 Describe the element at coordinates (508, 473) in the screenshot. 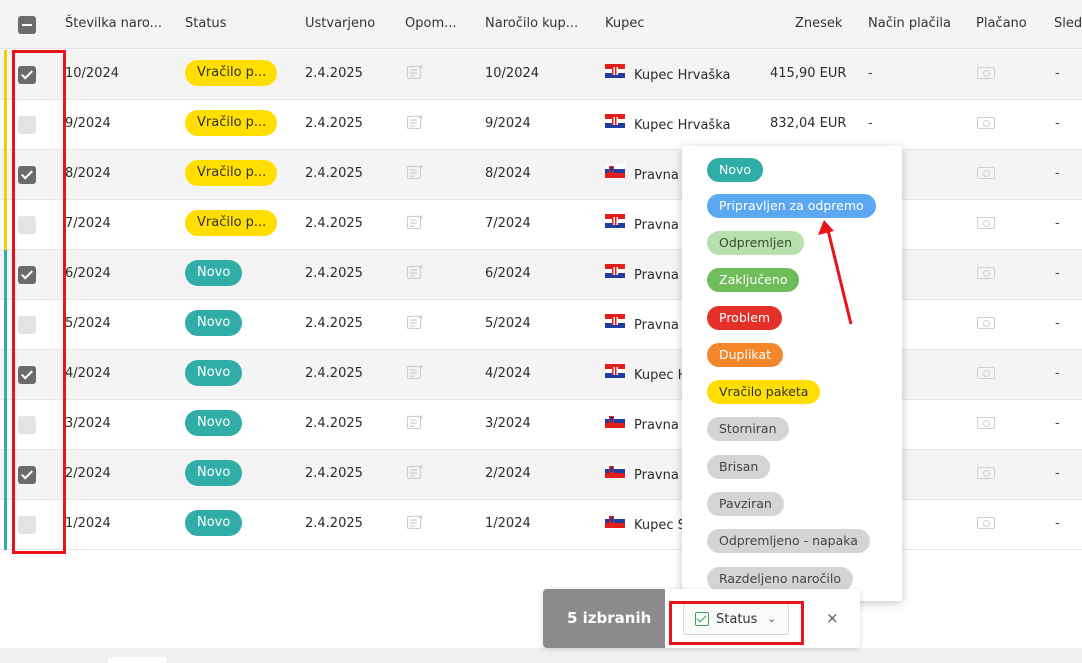

I see `customer-order-number: 2/2024` at that location.